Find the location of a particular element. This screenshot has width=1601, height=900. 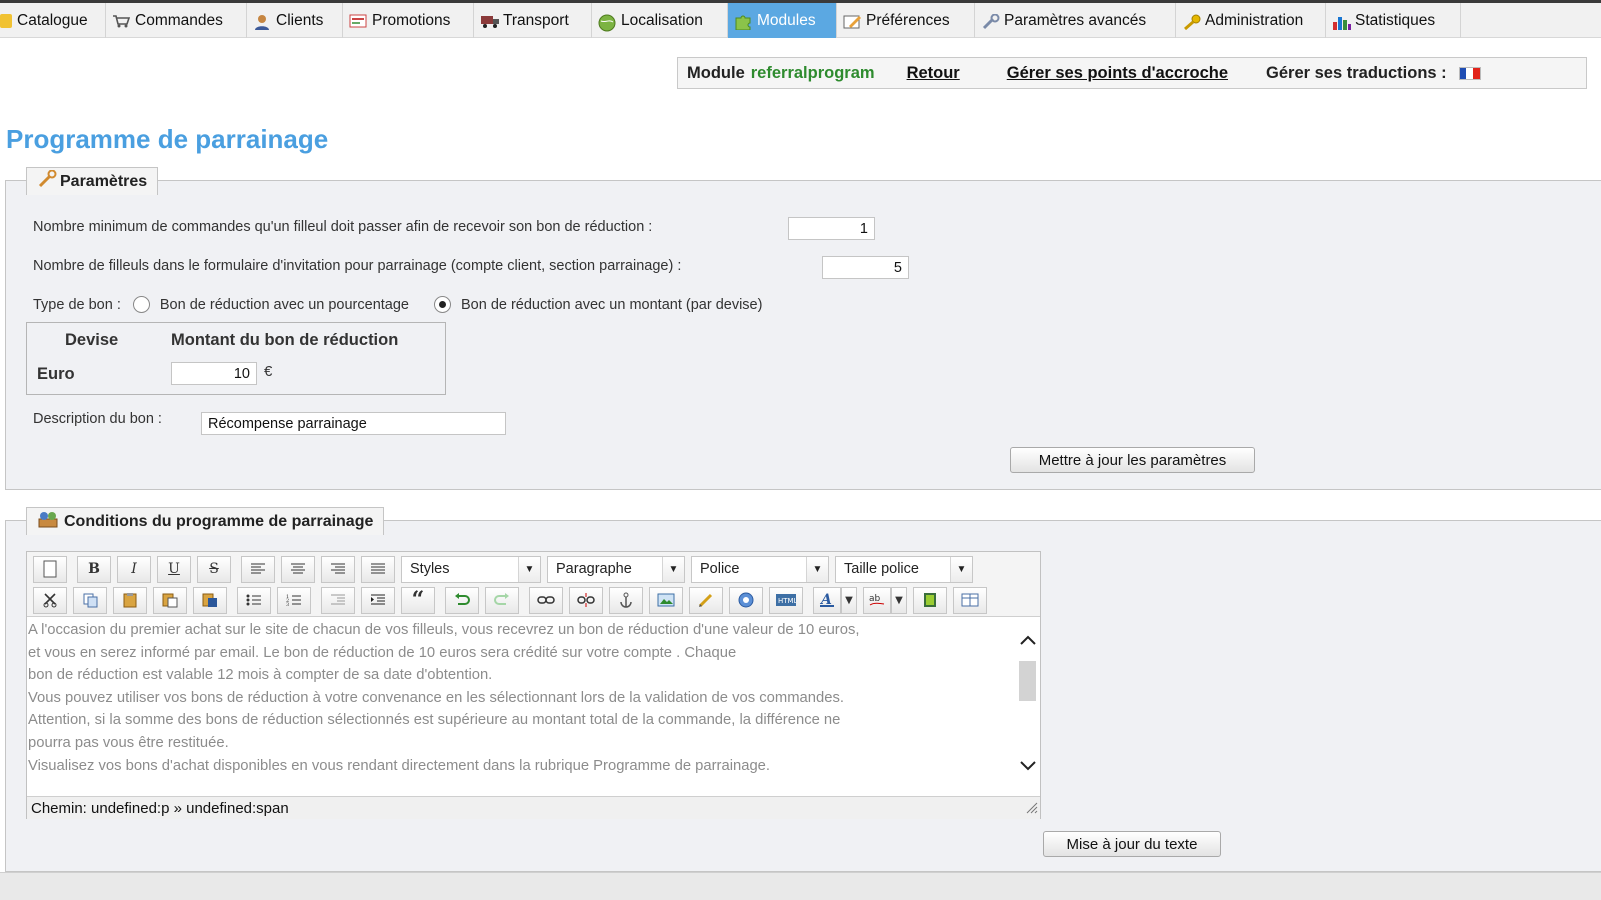

tab-clients: Clients is located at coordinates (295, 20).